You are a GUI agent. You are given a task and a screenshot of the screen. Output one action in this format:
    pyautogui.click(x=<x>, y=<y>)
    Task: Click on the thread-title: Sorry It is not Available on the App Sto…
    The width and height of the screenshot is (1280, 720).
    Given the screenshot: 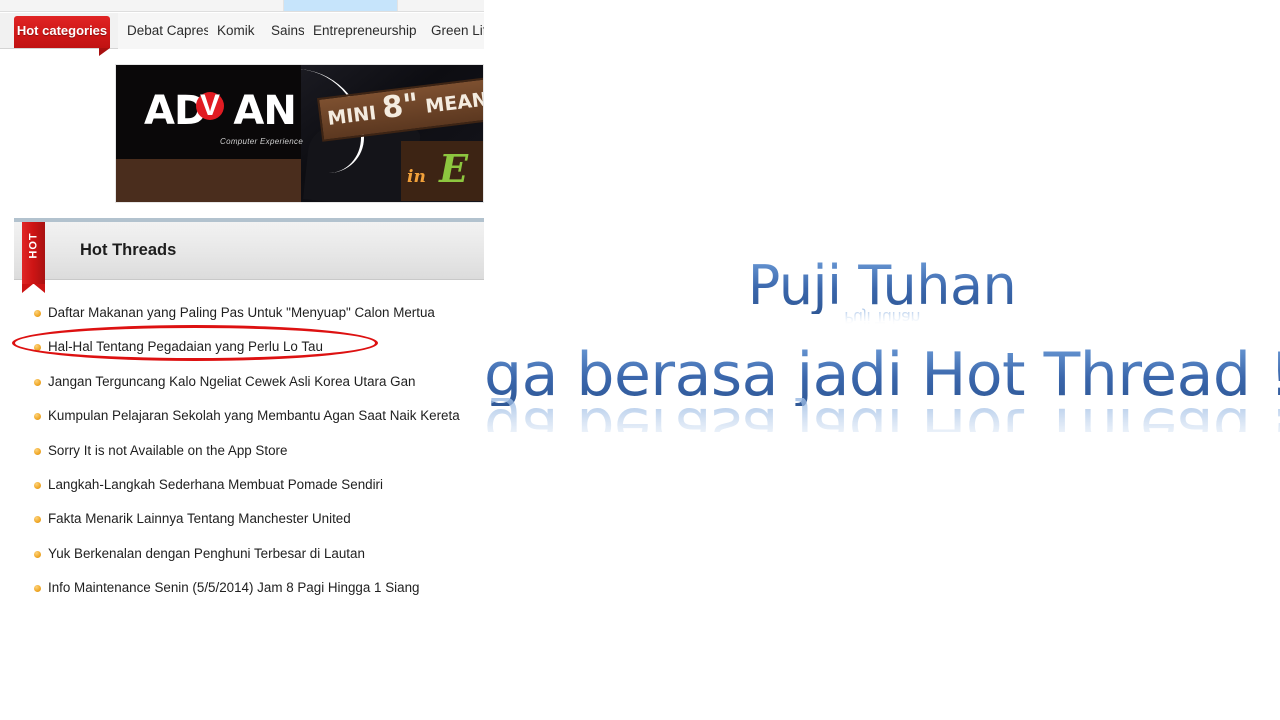 What is the action you would take?
    pyautogui.click(x=168, y=450)
    